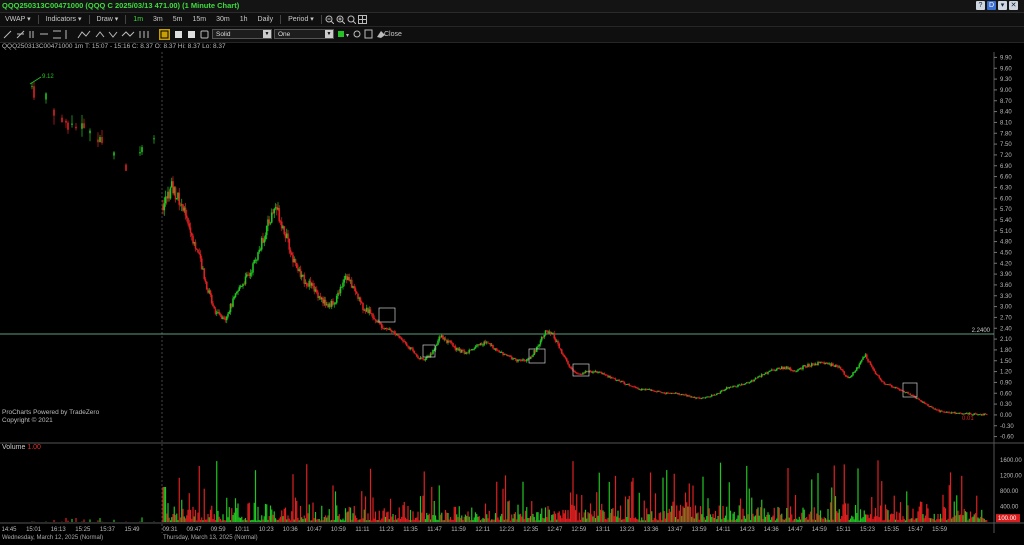 The image size is (1024, 545). I want to click on timeframe-1m: 1m, so click(138, 19).